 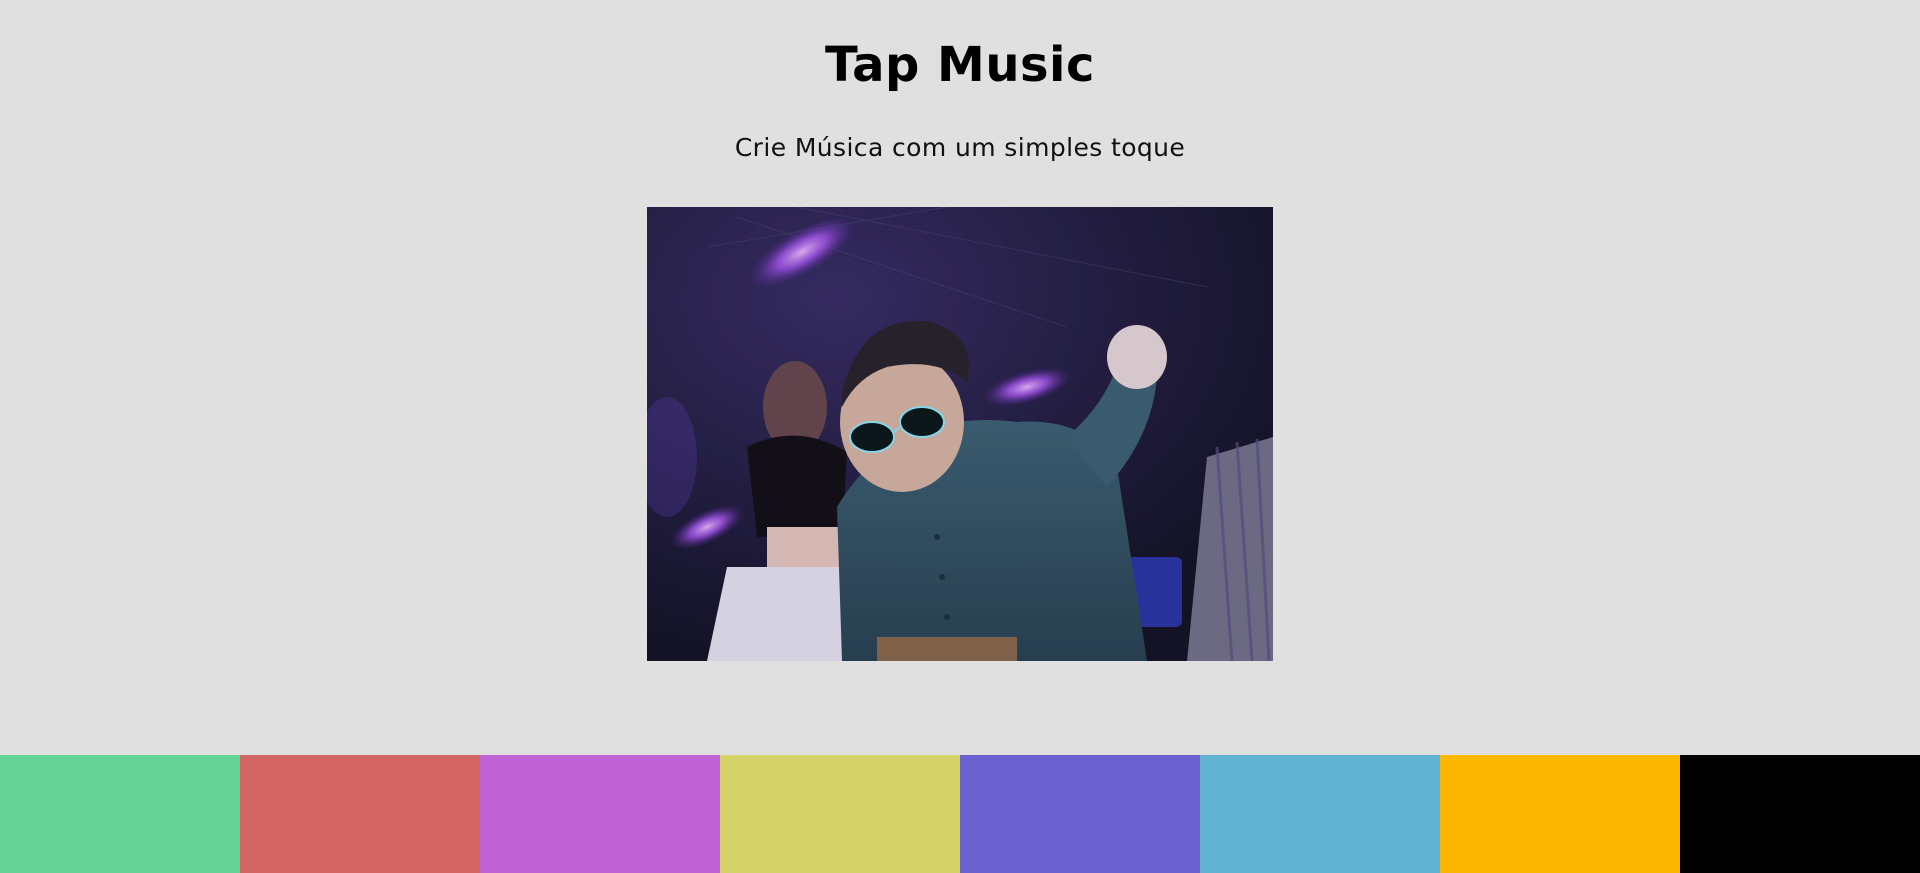 I want to click on drum-pads, so click(x=960, y=814).